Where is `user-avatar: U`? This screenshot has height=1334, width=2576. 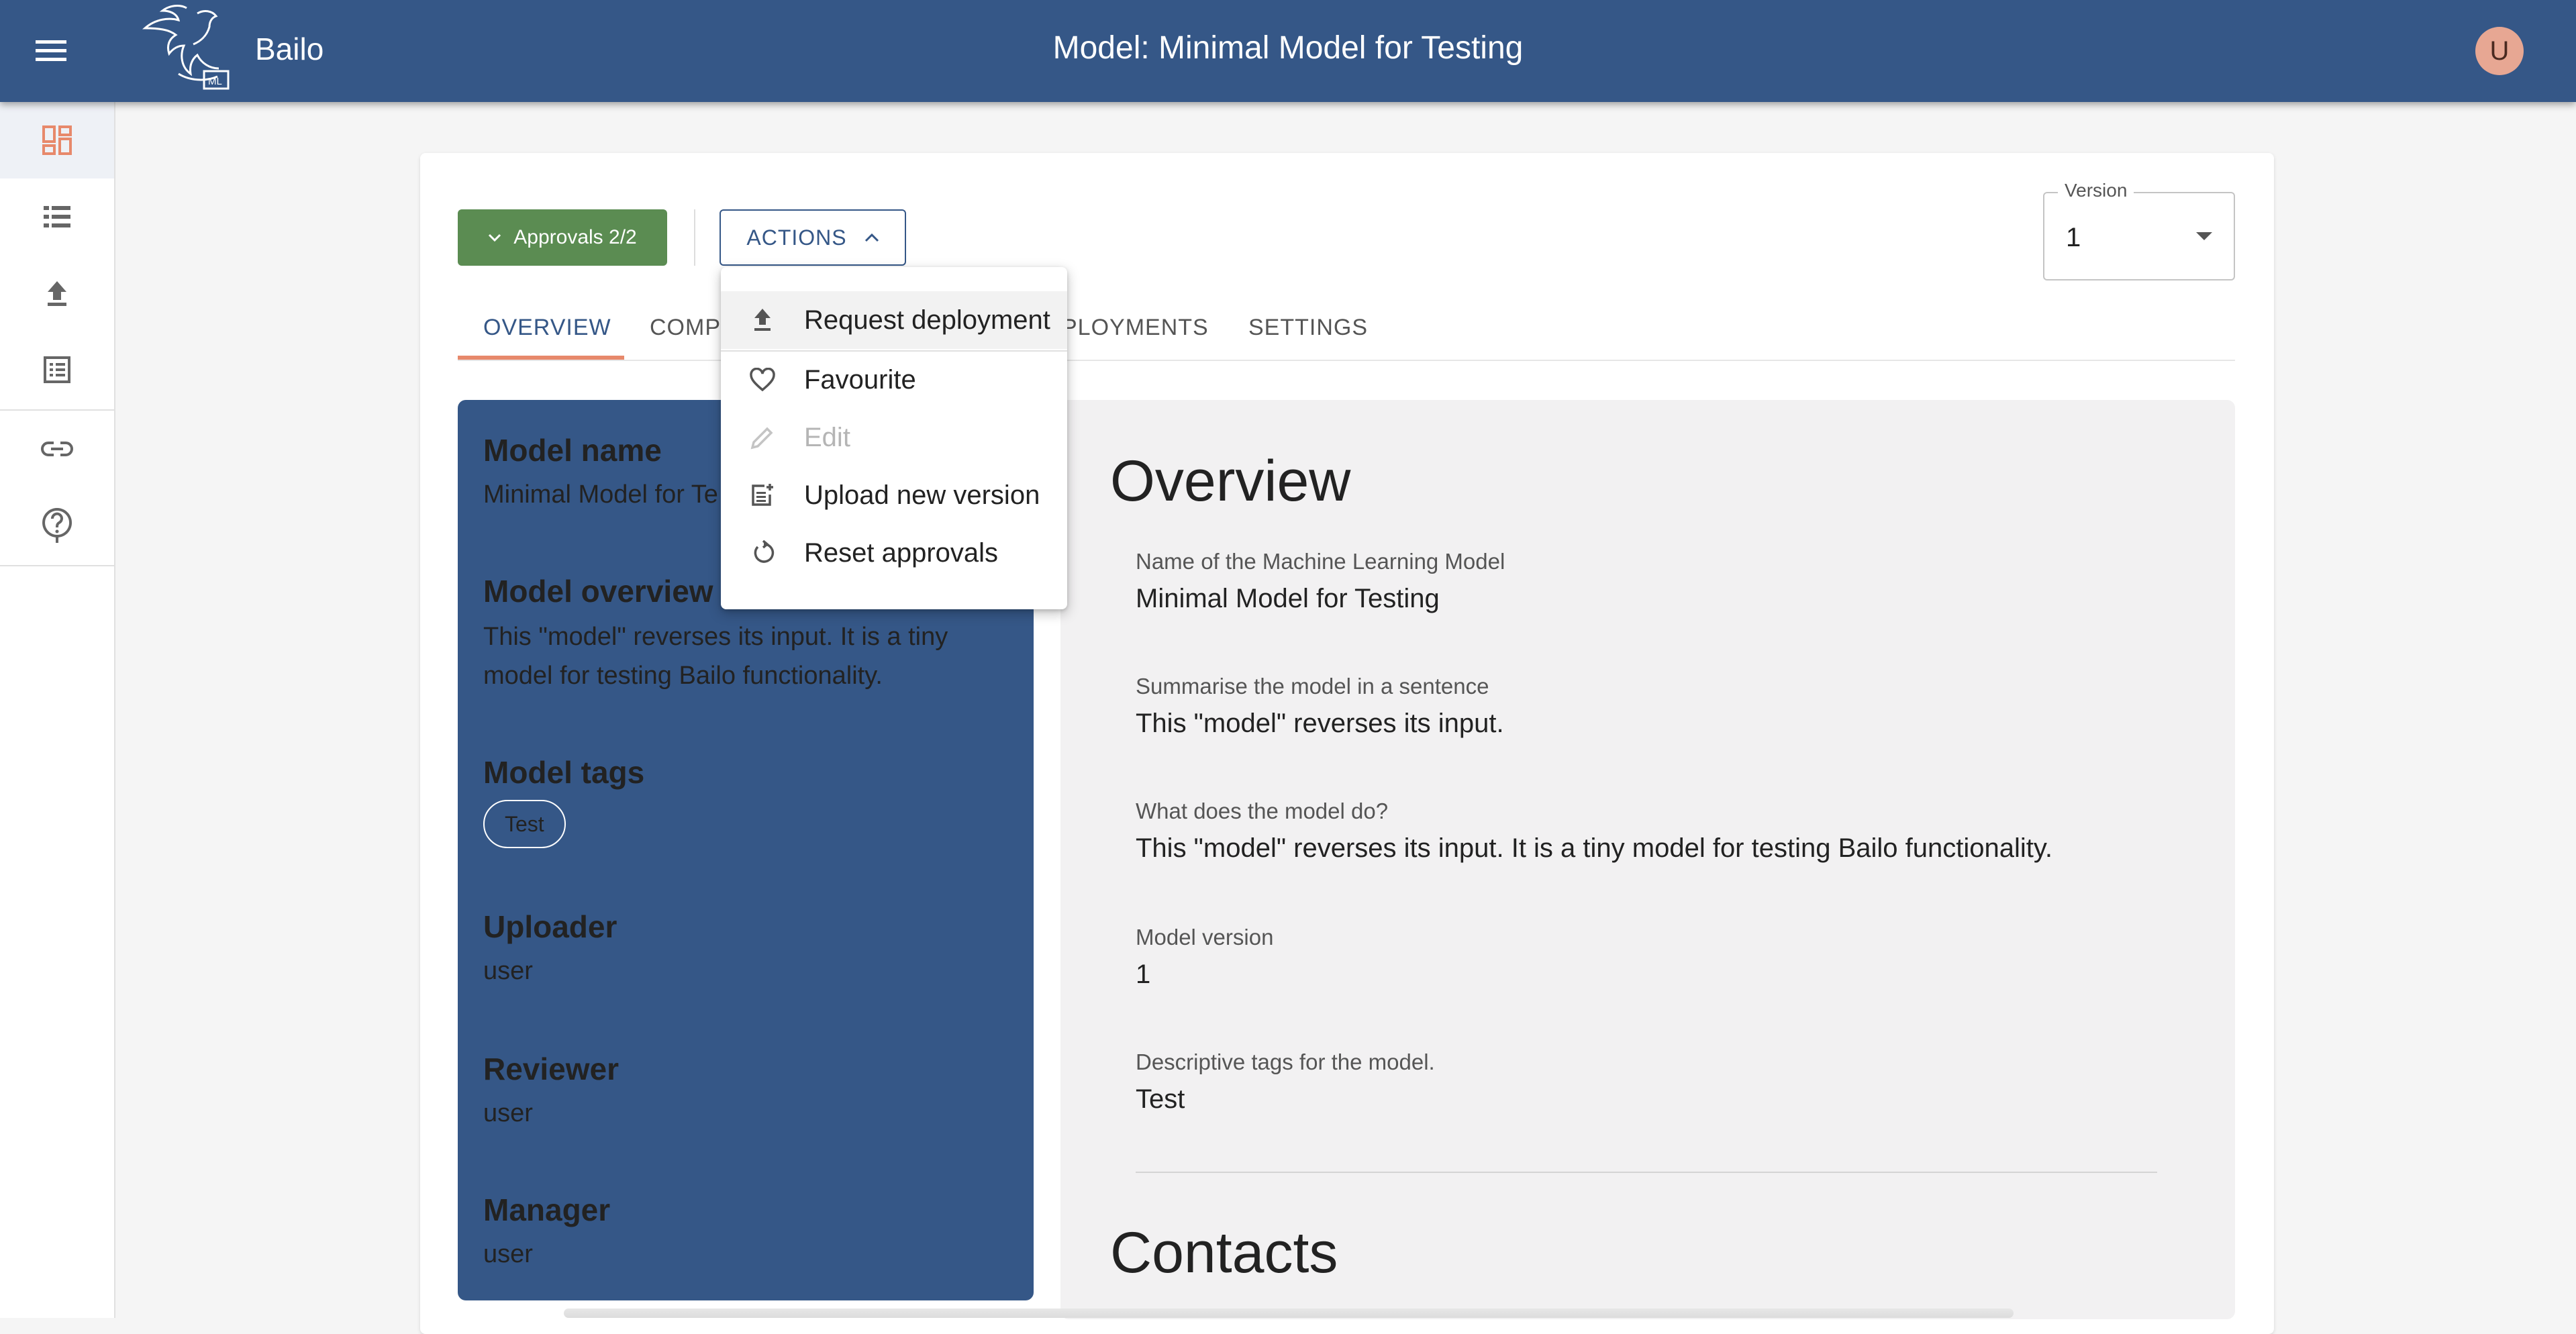 user-avatar: U is located at coordinates (2499, 51).